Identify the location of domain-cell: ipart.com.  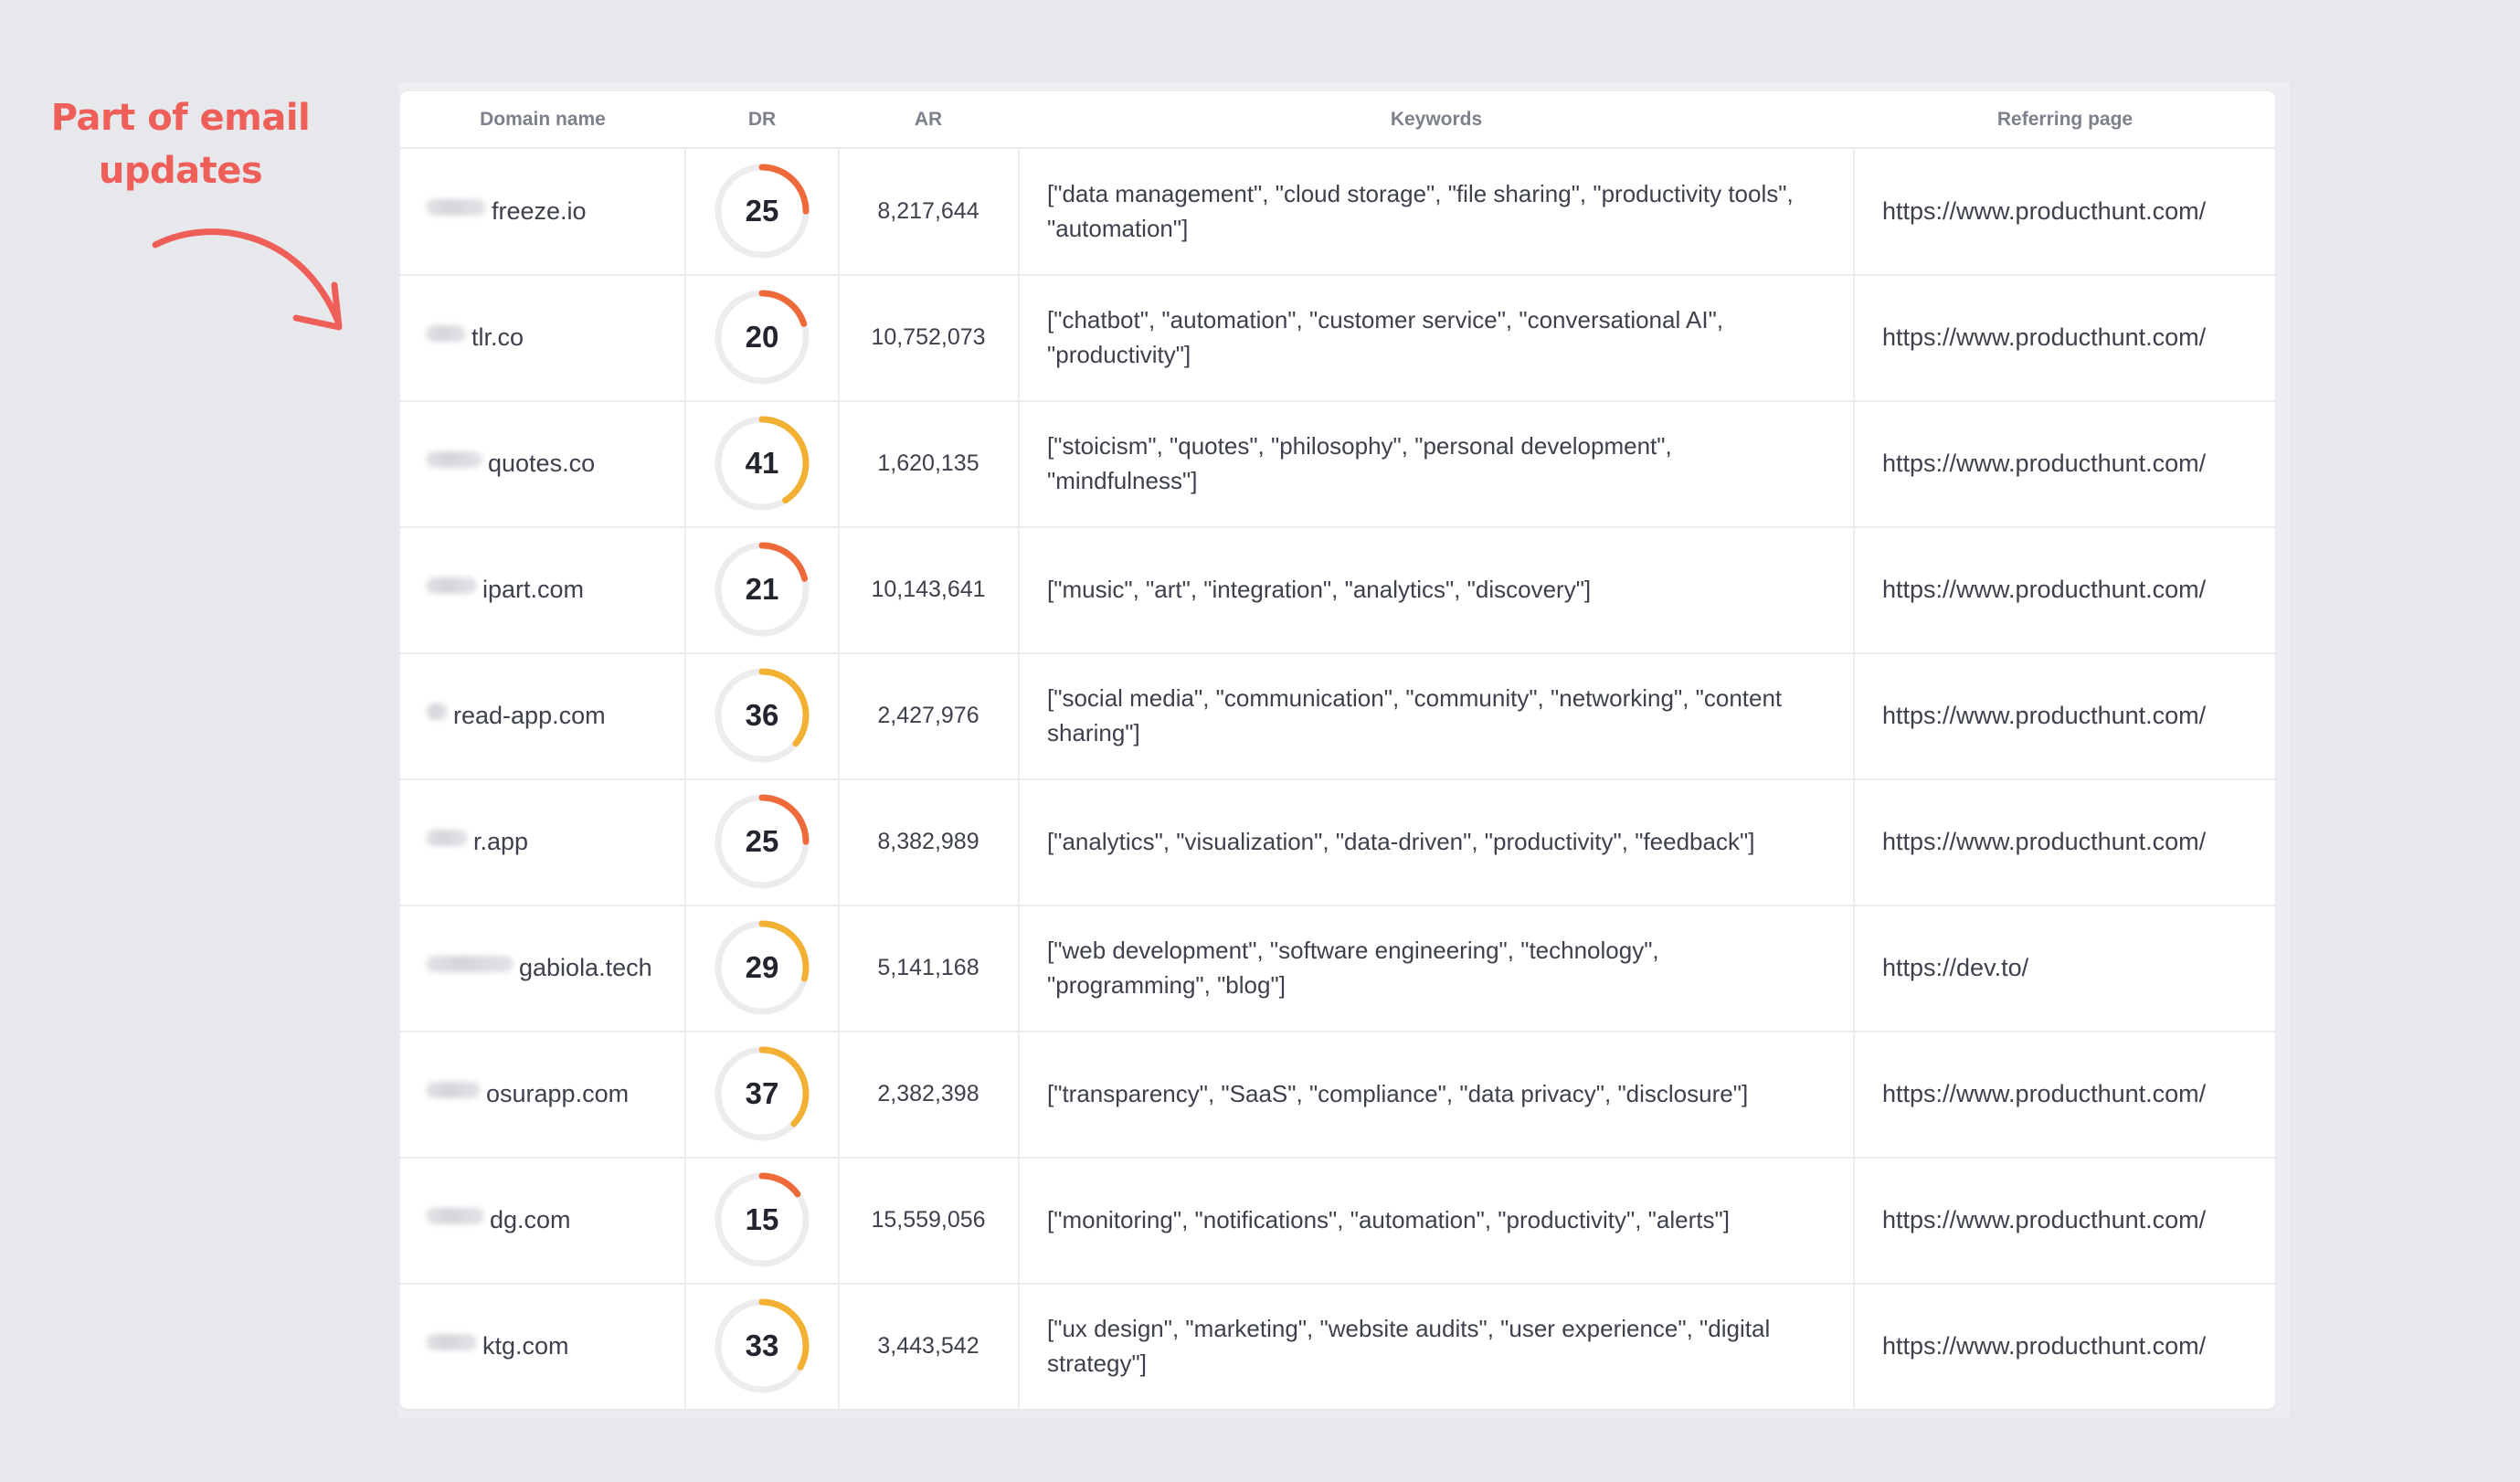
(543, 589).